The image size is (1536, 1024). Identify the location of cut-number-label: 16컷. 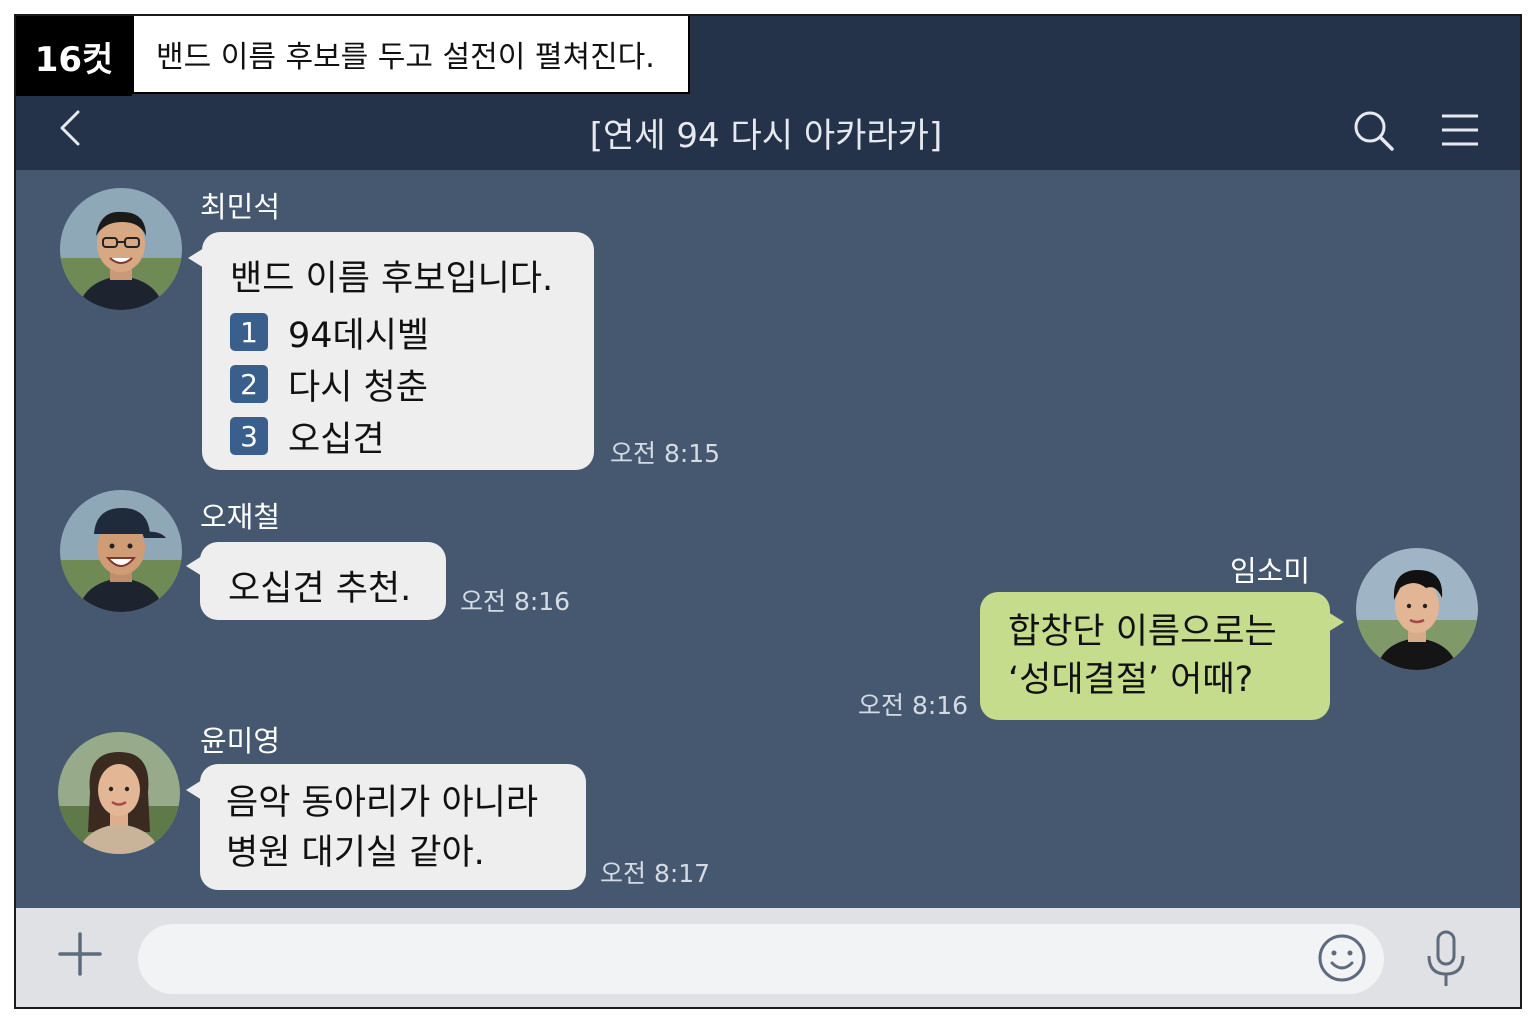
(74, 56).